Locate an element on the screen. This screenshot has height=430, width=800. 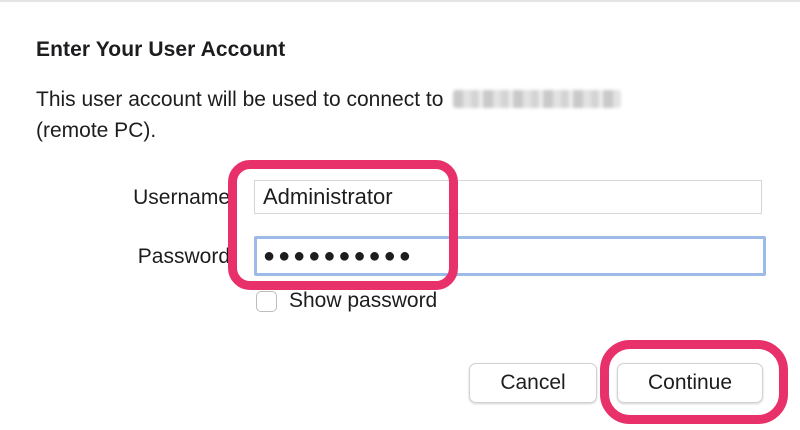
continue-button: Continue is located at coordinates (690, 383).